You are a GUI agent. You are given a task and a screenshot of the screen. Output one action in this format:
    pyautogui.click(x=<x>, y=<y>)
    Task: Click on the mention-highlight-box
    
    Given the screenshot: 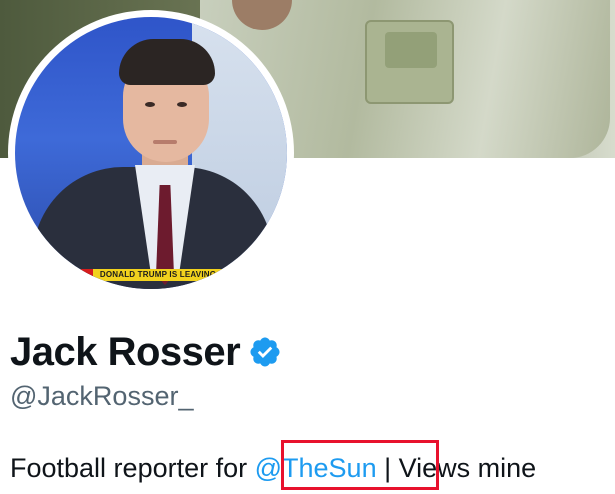 What is the action you would take?
    pyautogui.click(x=360, y=465)
    